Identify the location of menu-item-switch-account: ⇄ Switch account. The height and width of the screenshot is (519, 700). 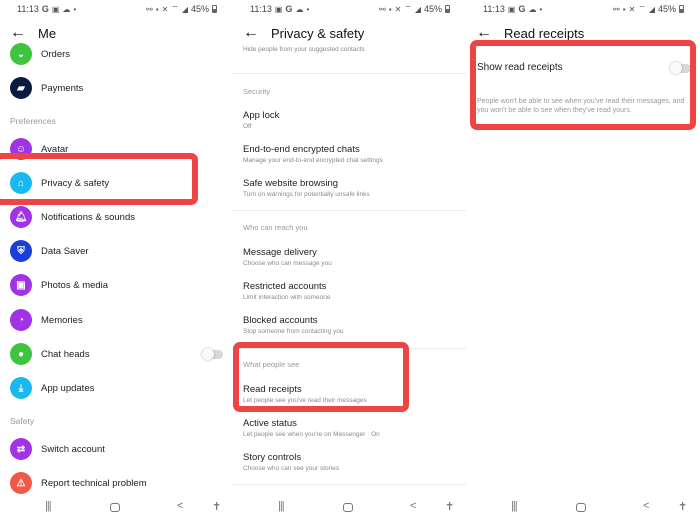
(116, 449).